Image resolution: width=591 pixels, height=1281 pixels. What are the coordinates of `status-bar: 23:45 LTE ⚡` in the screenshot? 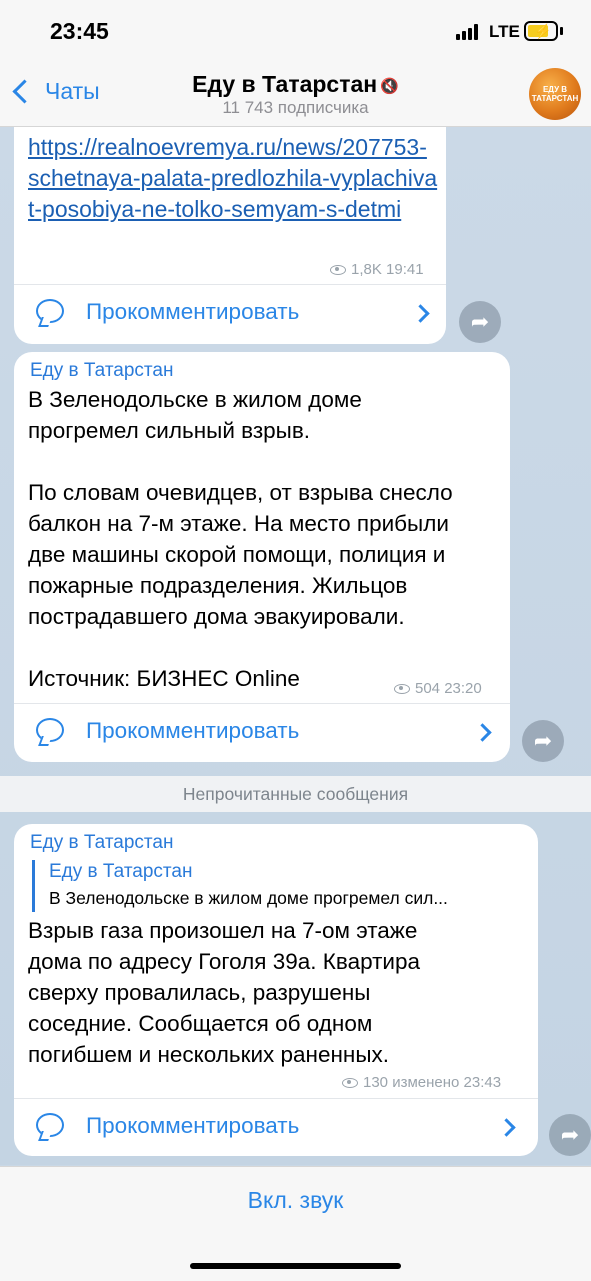 It's located at (295, 31).